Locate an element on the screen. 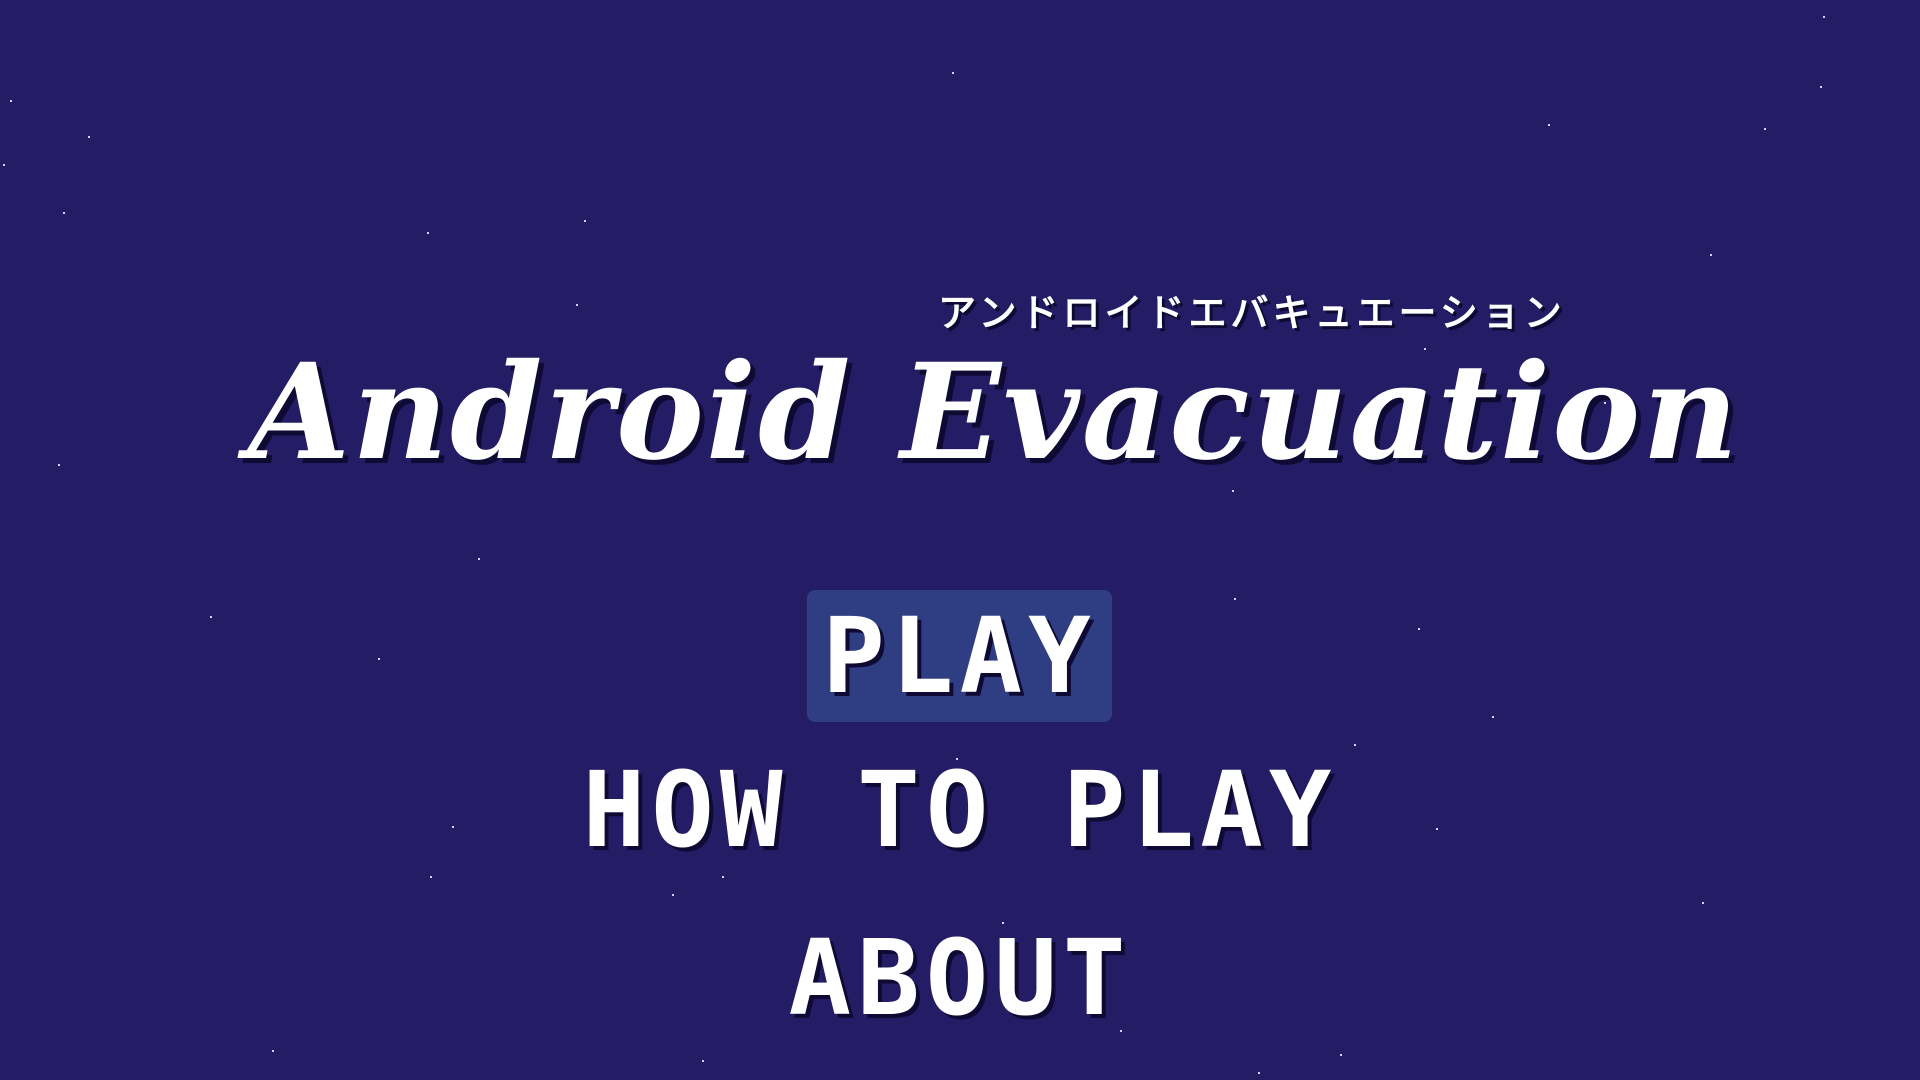 The image size is (1920, 1080). game-title: Android Evacuation is located at coordinates (994, 412).